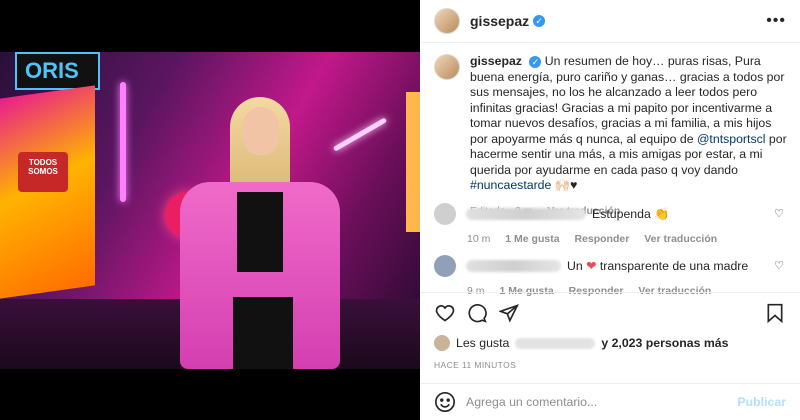 This screenshot has width=800, height=420. I want to click on likes-prefix: Les gusta, so click(483, 343).